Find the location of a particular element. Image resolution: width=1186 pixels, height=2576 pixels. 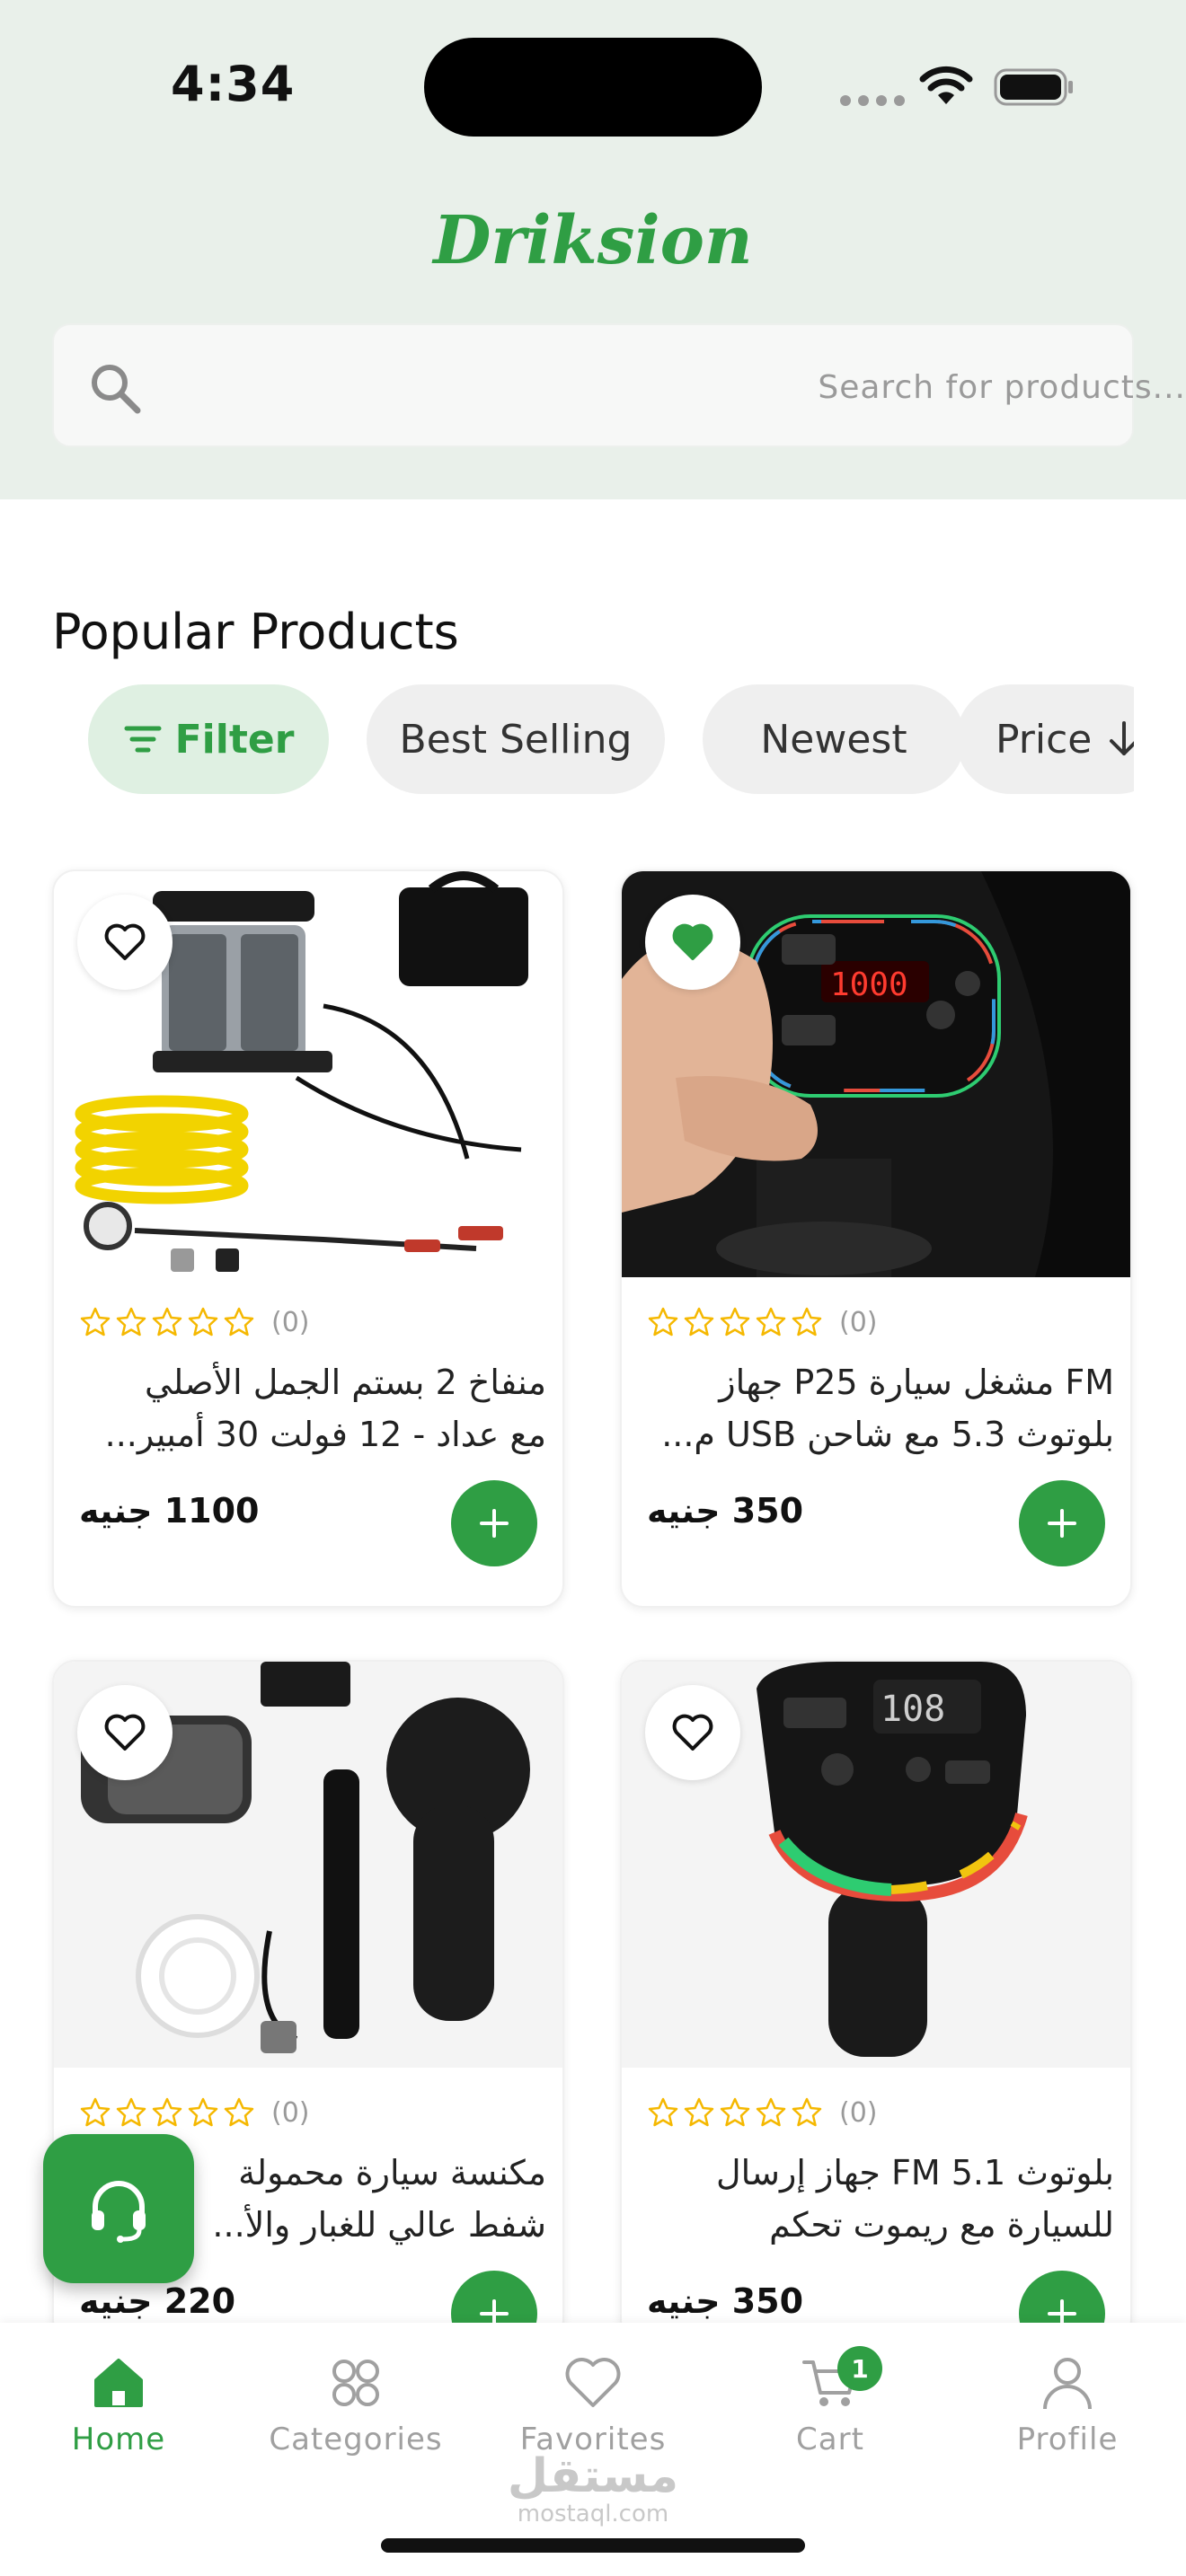

nav-categories: Categories is located at coordinates (356, 2404).